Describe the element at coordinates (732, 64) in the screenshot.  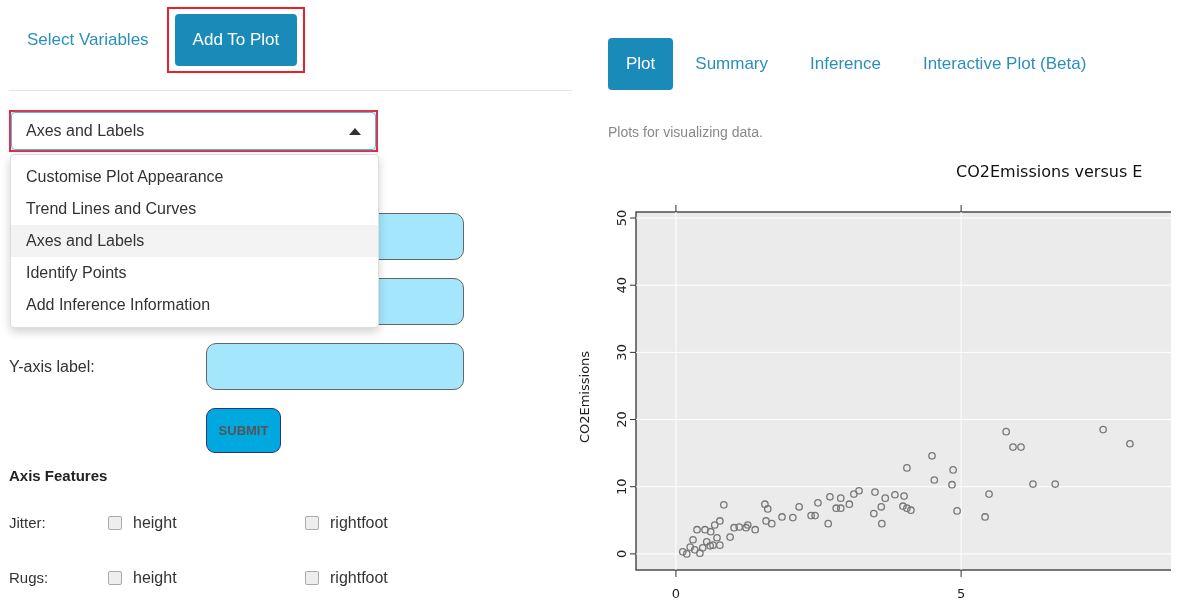
I see `tab: Summary` at that location.